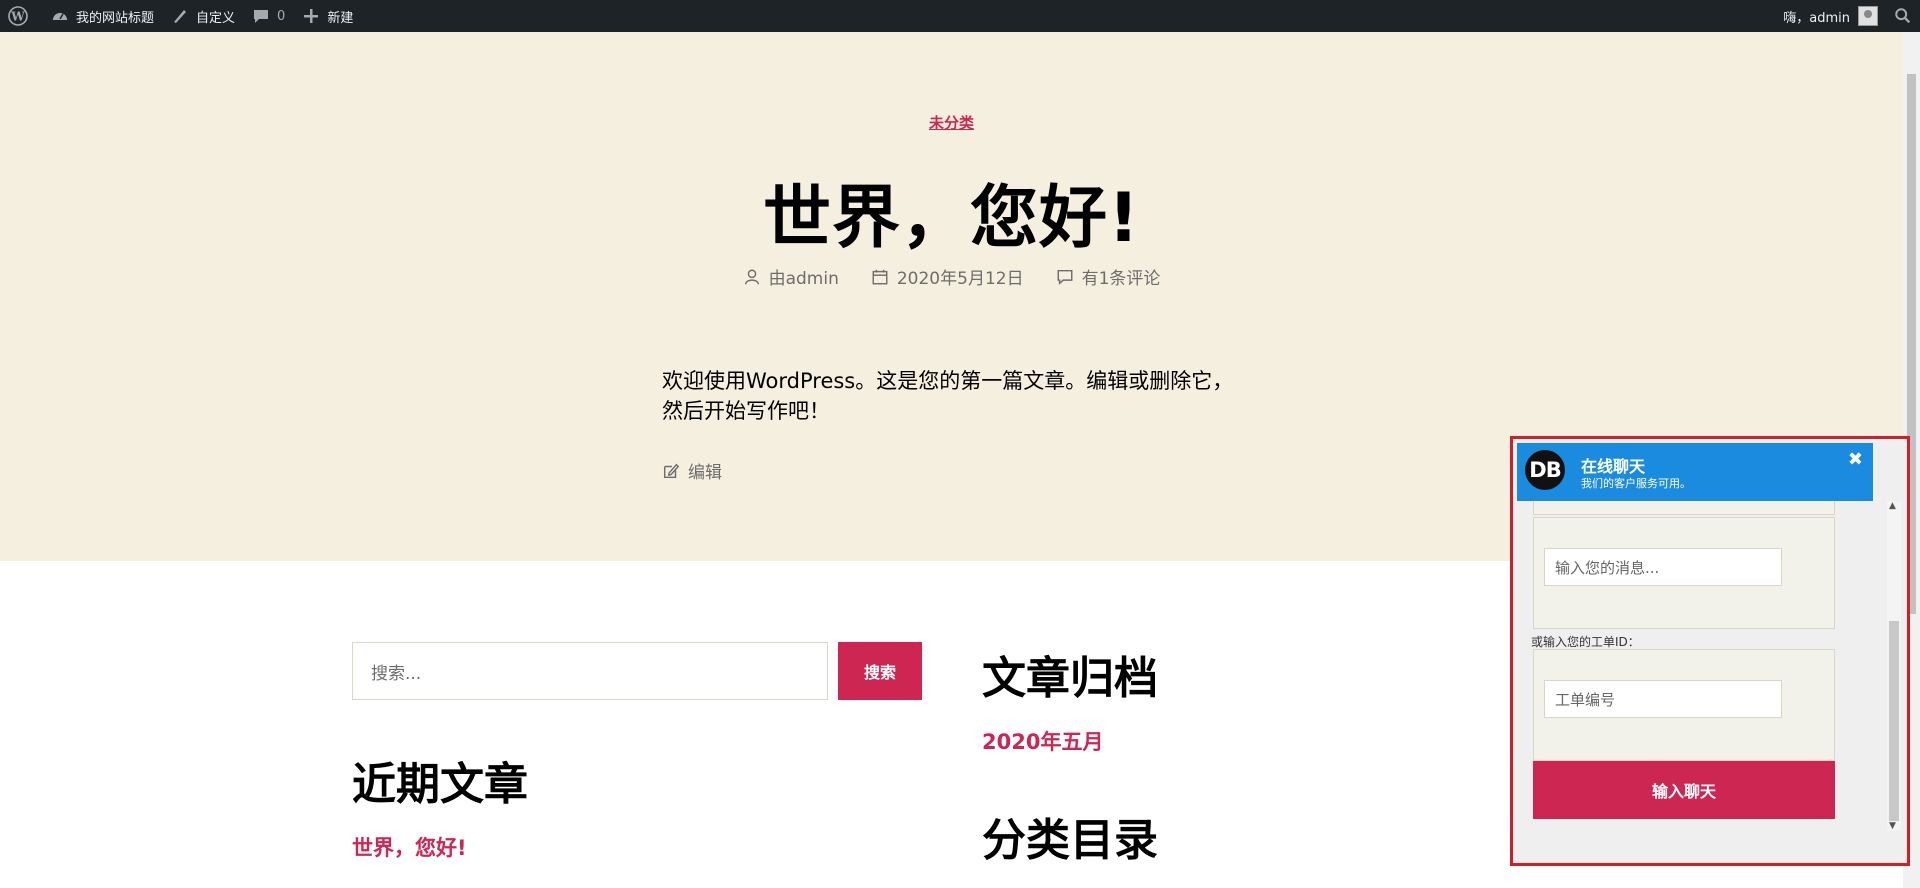 The width and height of the screenshot is (1920, 888). I want to click on site-name-label: 我的网站标题, so click(115, 18).